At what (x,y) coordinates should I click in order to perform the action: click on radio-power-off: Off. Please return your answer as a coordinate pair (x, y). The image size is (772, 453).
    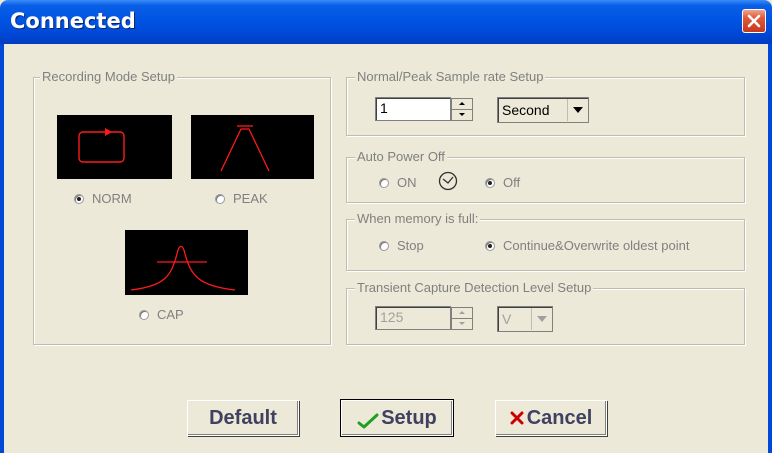
    Looking at the image, I should click on (502, 182).